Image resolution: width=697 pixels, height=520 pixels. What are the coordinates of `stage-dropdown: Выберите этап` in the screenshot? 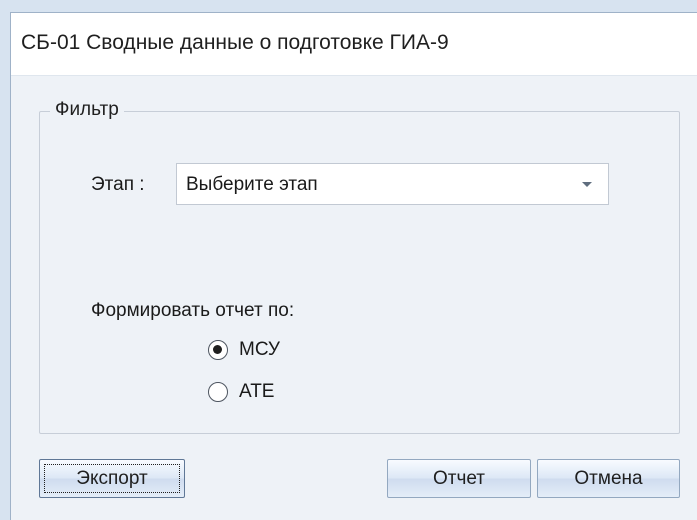 It's located at (392, 184).